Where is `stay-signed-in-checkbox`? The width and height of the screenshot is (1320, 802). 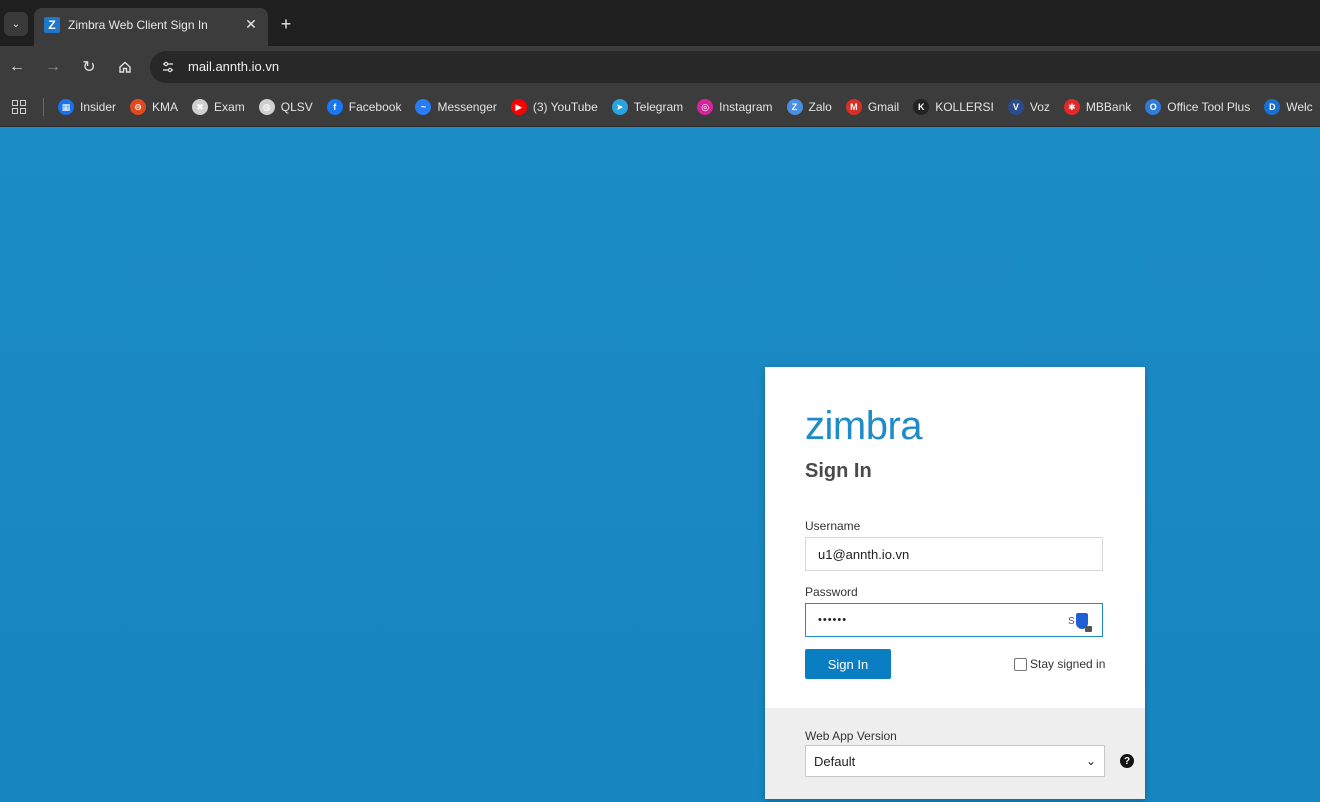 stay-signed-in-checkbox is located at coordinates (1020, 664).